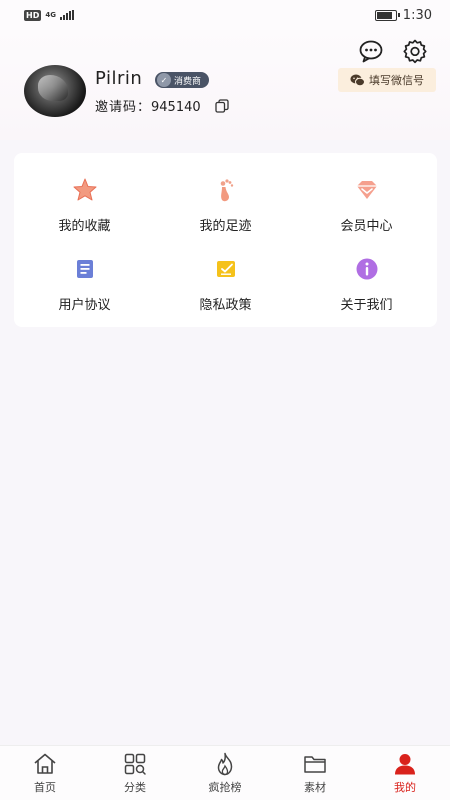 This screenshot has width=450, height=800. Describe the element at coordinates (45, 763) in the screenshot. I see `home-icon` at that location.